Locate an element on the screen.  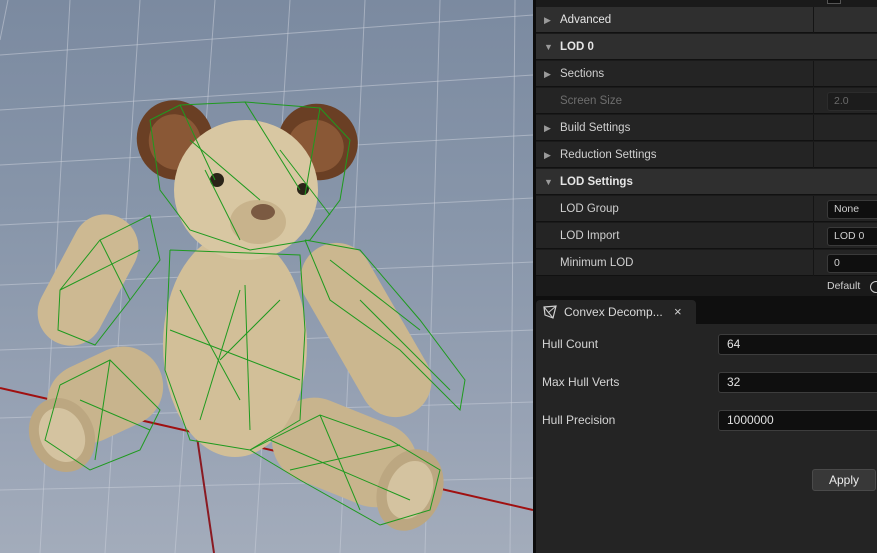
max-hull-verts-input: 32 is located at coordinates (797, 382).